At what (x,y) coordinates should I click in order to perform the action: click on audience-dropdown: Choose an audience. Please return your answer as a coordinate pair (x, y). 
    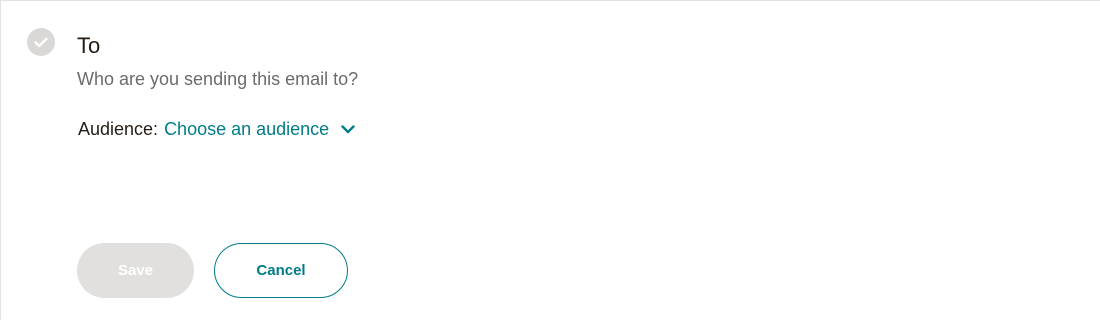
    Looking at the image, I should click on (259, 129).